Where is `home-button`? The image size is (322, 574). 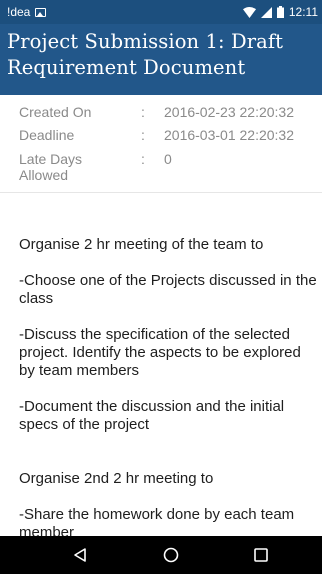
home-button is located at coordinates (171, 555).